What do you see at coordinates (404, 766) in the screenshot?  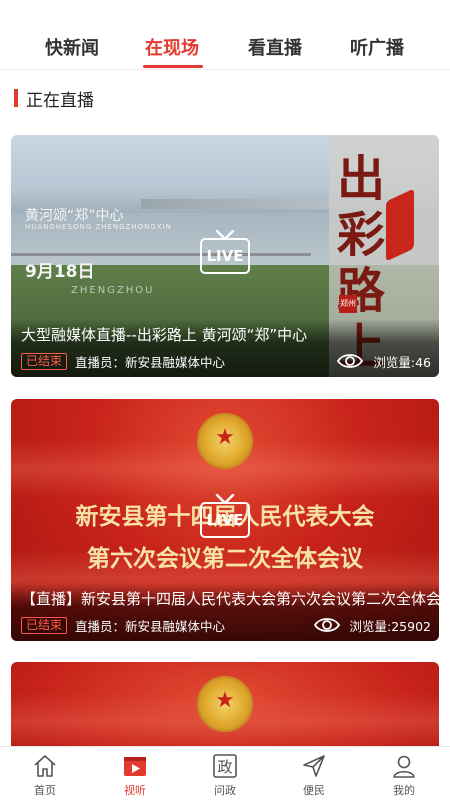 I see `user-icon` at bounding box center [404, 766].